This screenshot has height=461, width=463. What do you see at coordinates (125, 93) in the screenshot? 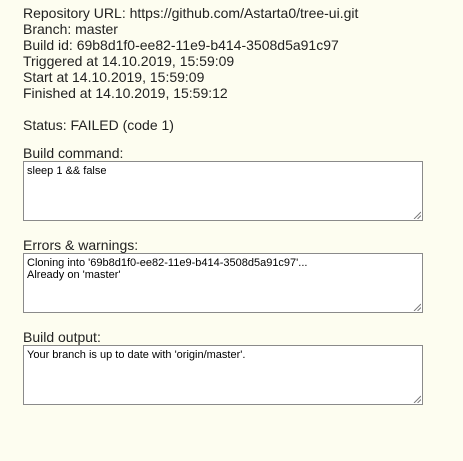
I see `finished-at: Finished at 14.10.2019, 15:59:12` at bounding box center [125, 93].